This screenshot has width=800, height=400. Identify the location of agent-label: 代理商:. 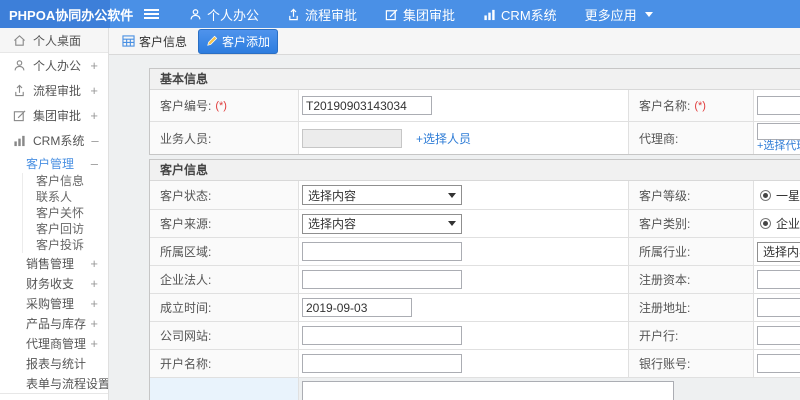
(691, 138).